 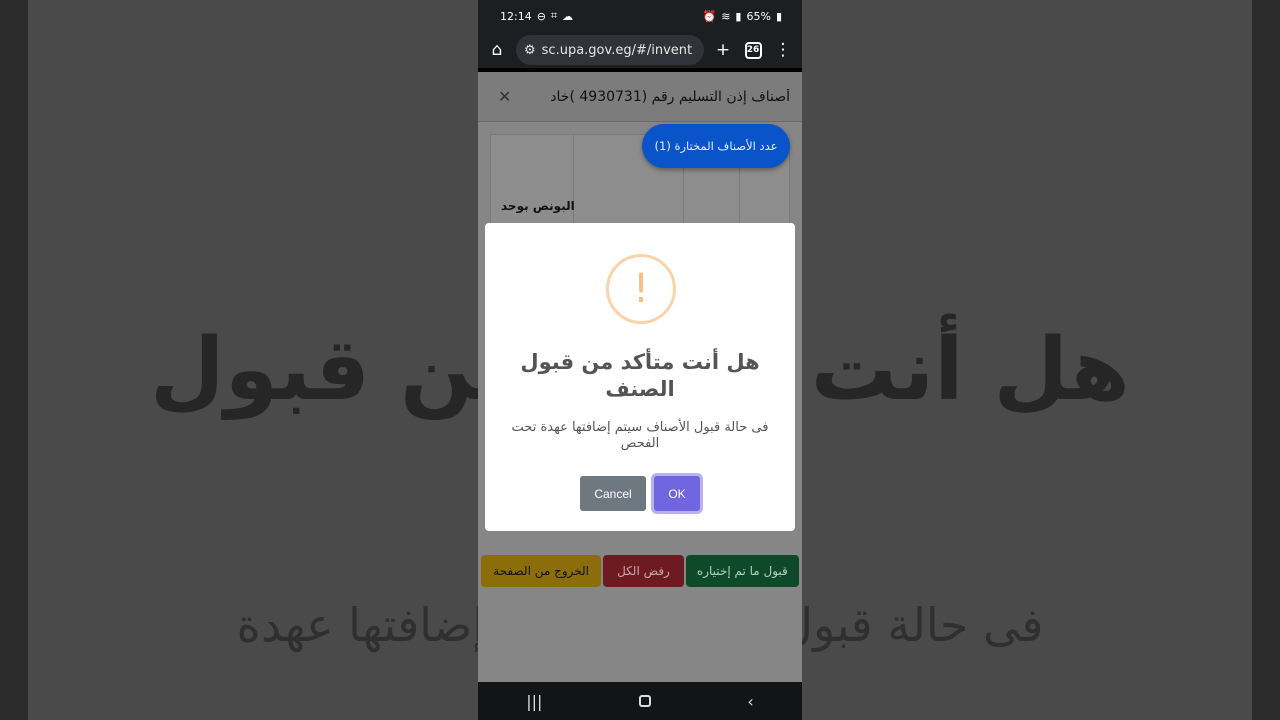 I want to click on dialog-title: هل أنت متأكد من قبول الصنف, so click(x=640, y=375).